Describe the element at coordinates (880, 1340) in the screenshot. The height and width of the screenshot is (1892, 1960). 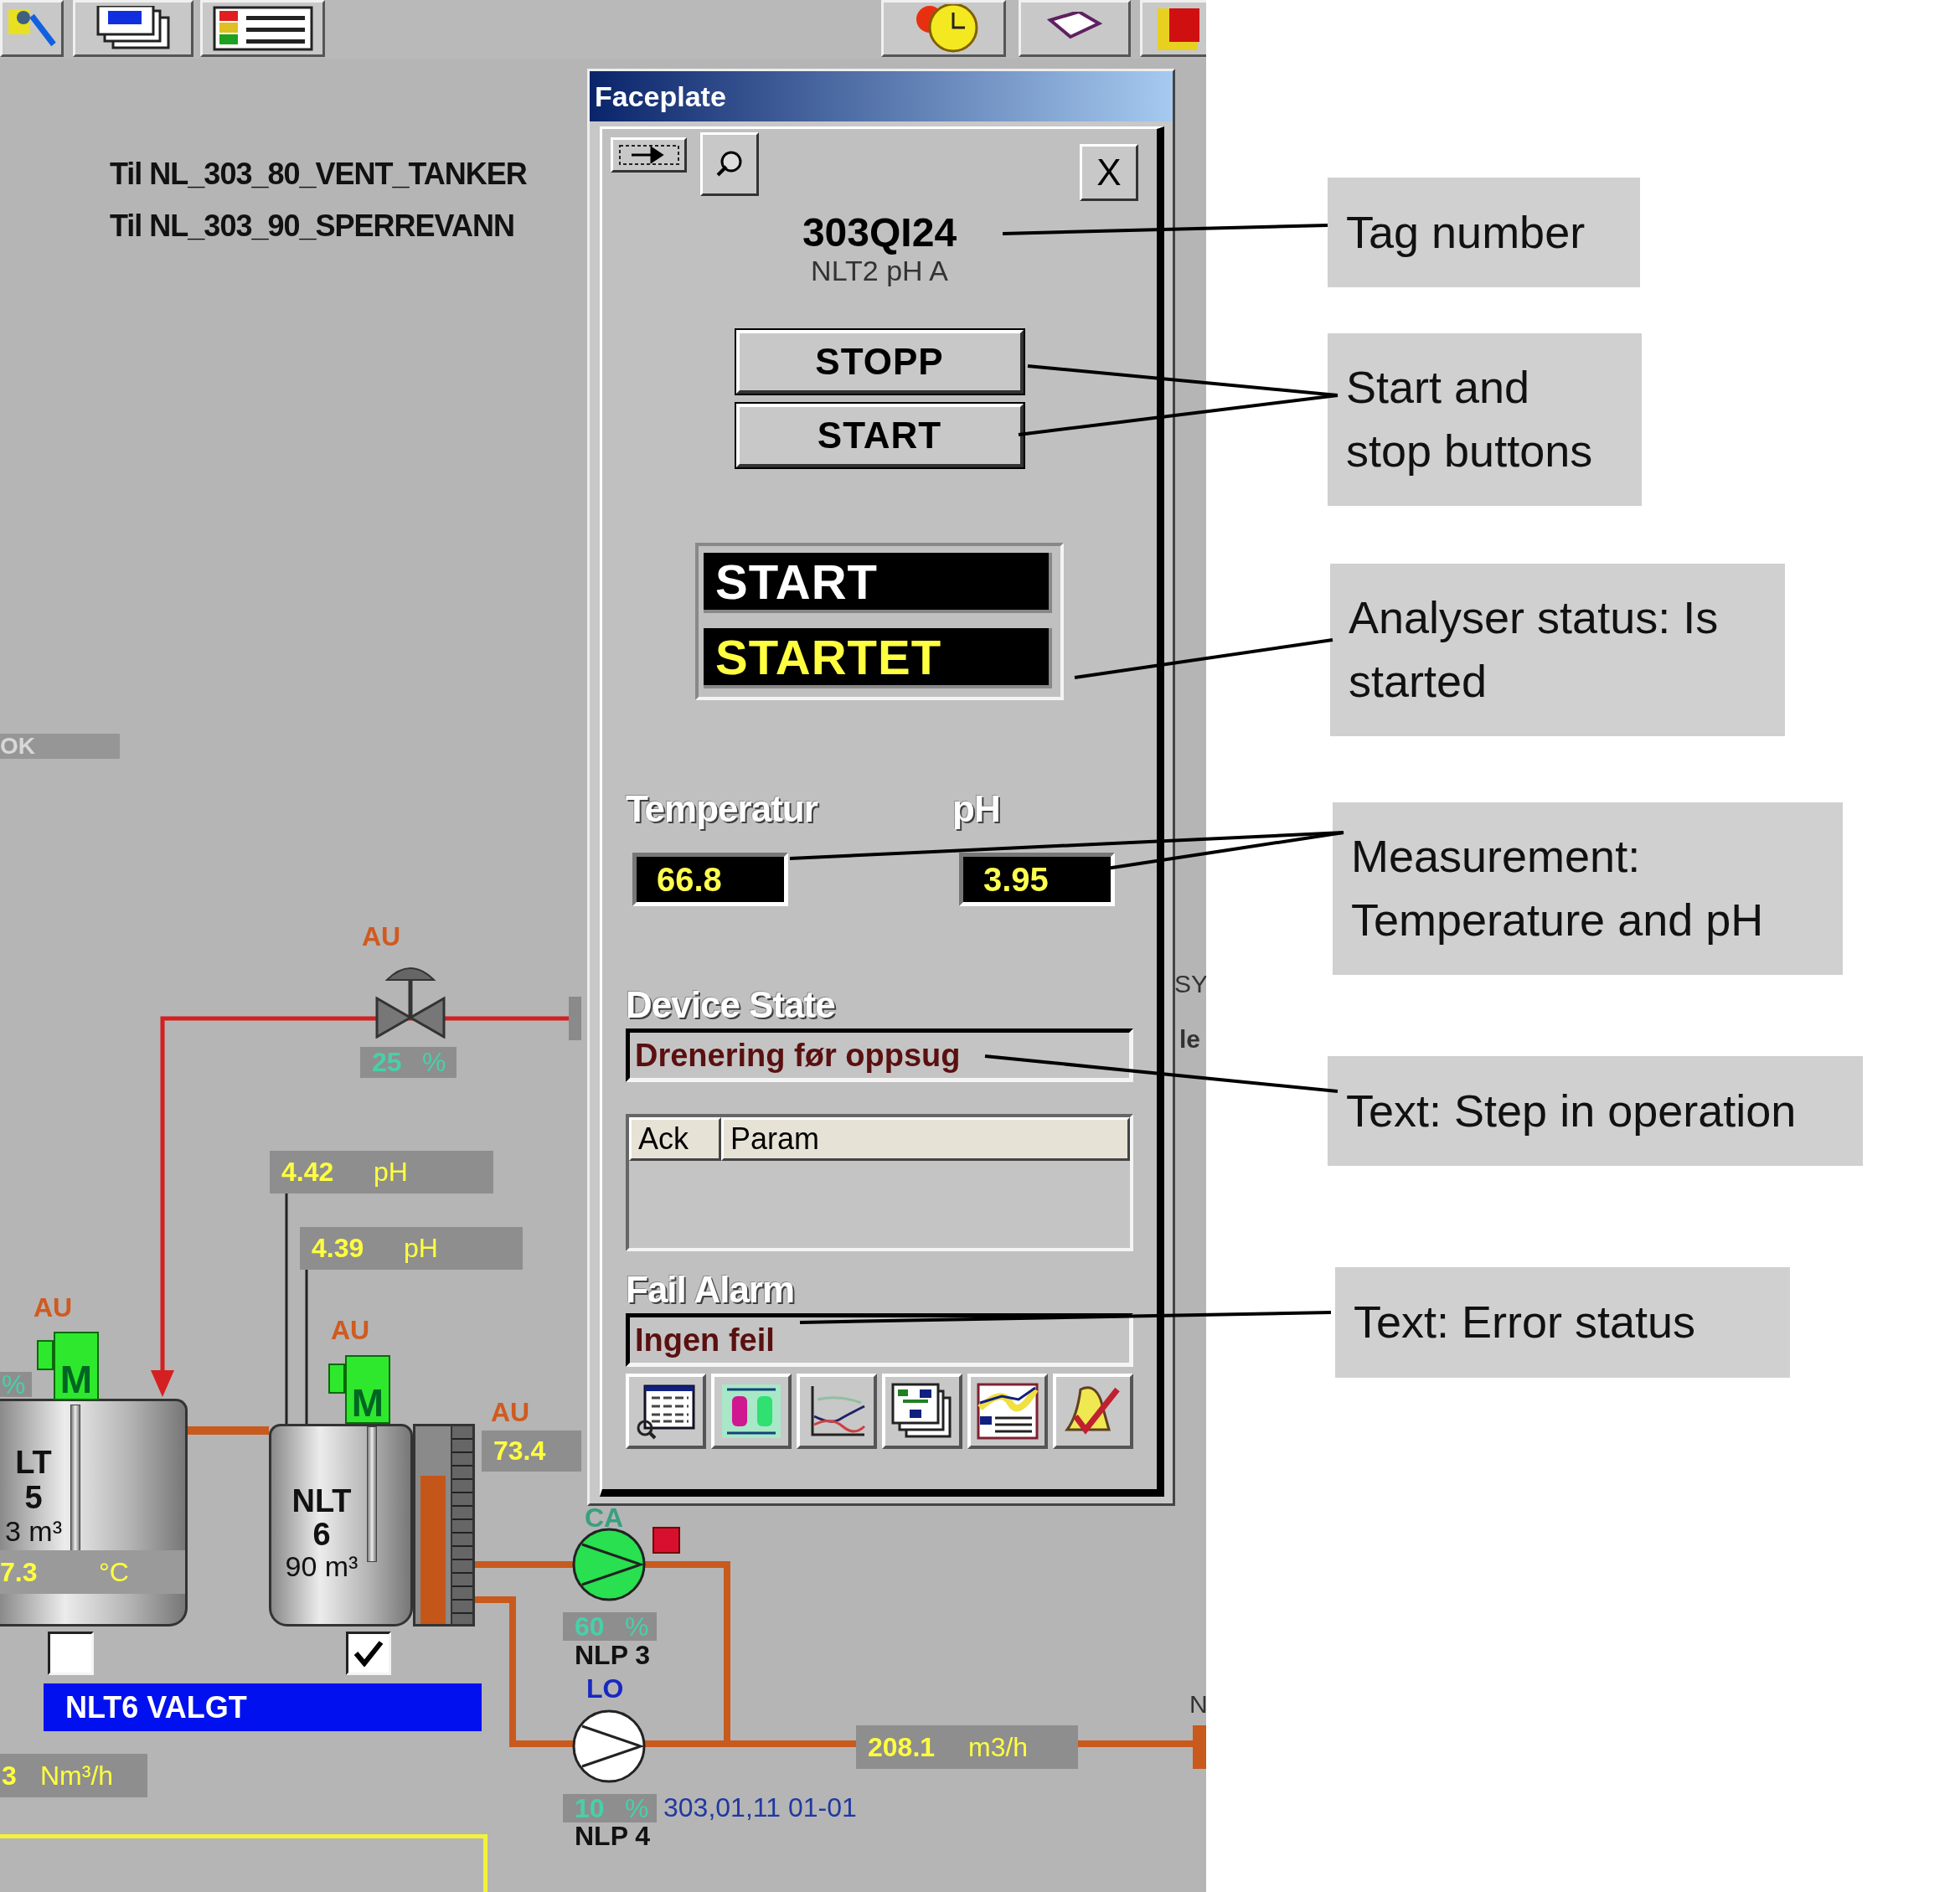
I see `fail-alarm-field: Ingen feil` at that location.